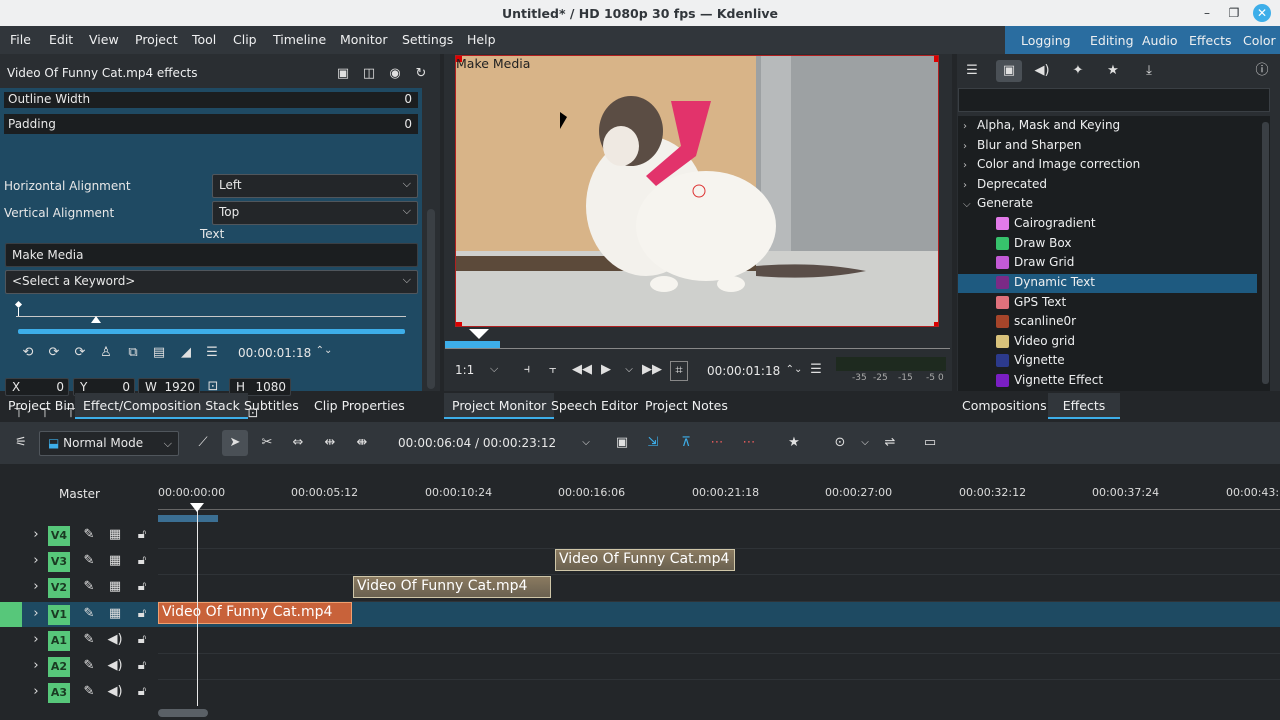 The width and height of the screenshot is (1280, 720). I want to click on effect-cairogradient: Cairogradient, so click(1055, 223).